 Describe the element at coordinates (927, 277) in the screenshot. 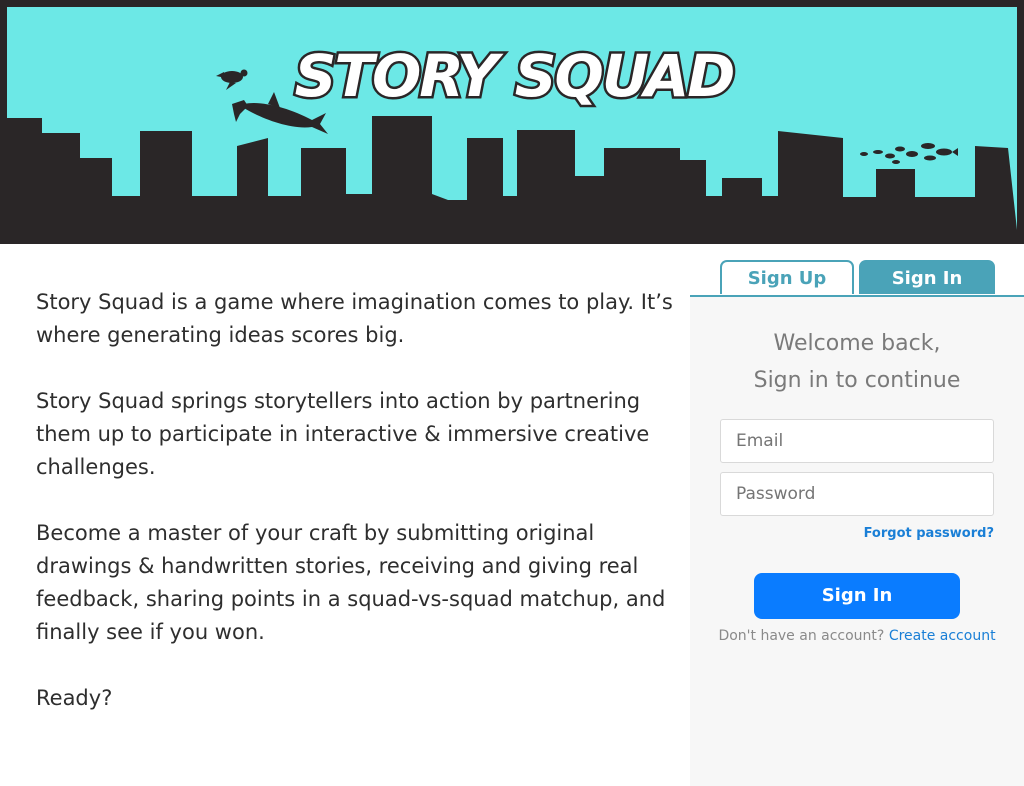

I see `tab-sign-in: Sign In` at that location.